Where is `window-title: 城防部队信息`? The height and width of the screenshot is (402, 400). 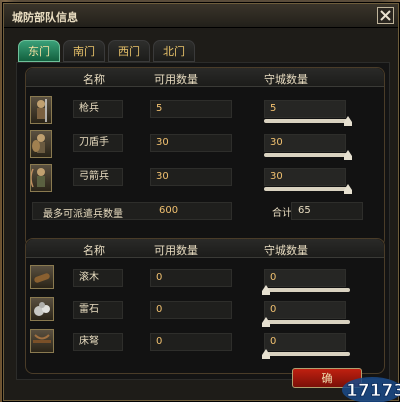
window-title: 城防部队信息 is located at coordinates (45, 17).